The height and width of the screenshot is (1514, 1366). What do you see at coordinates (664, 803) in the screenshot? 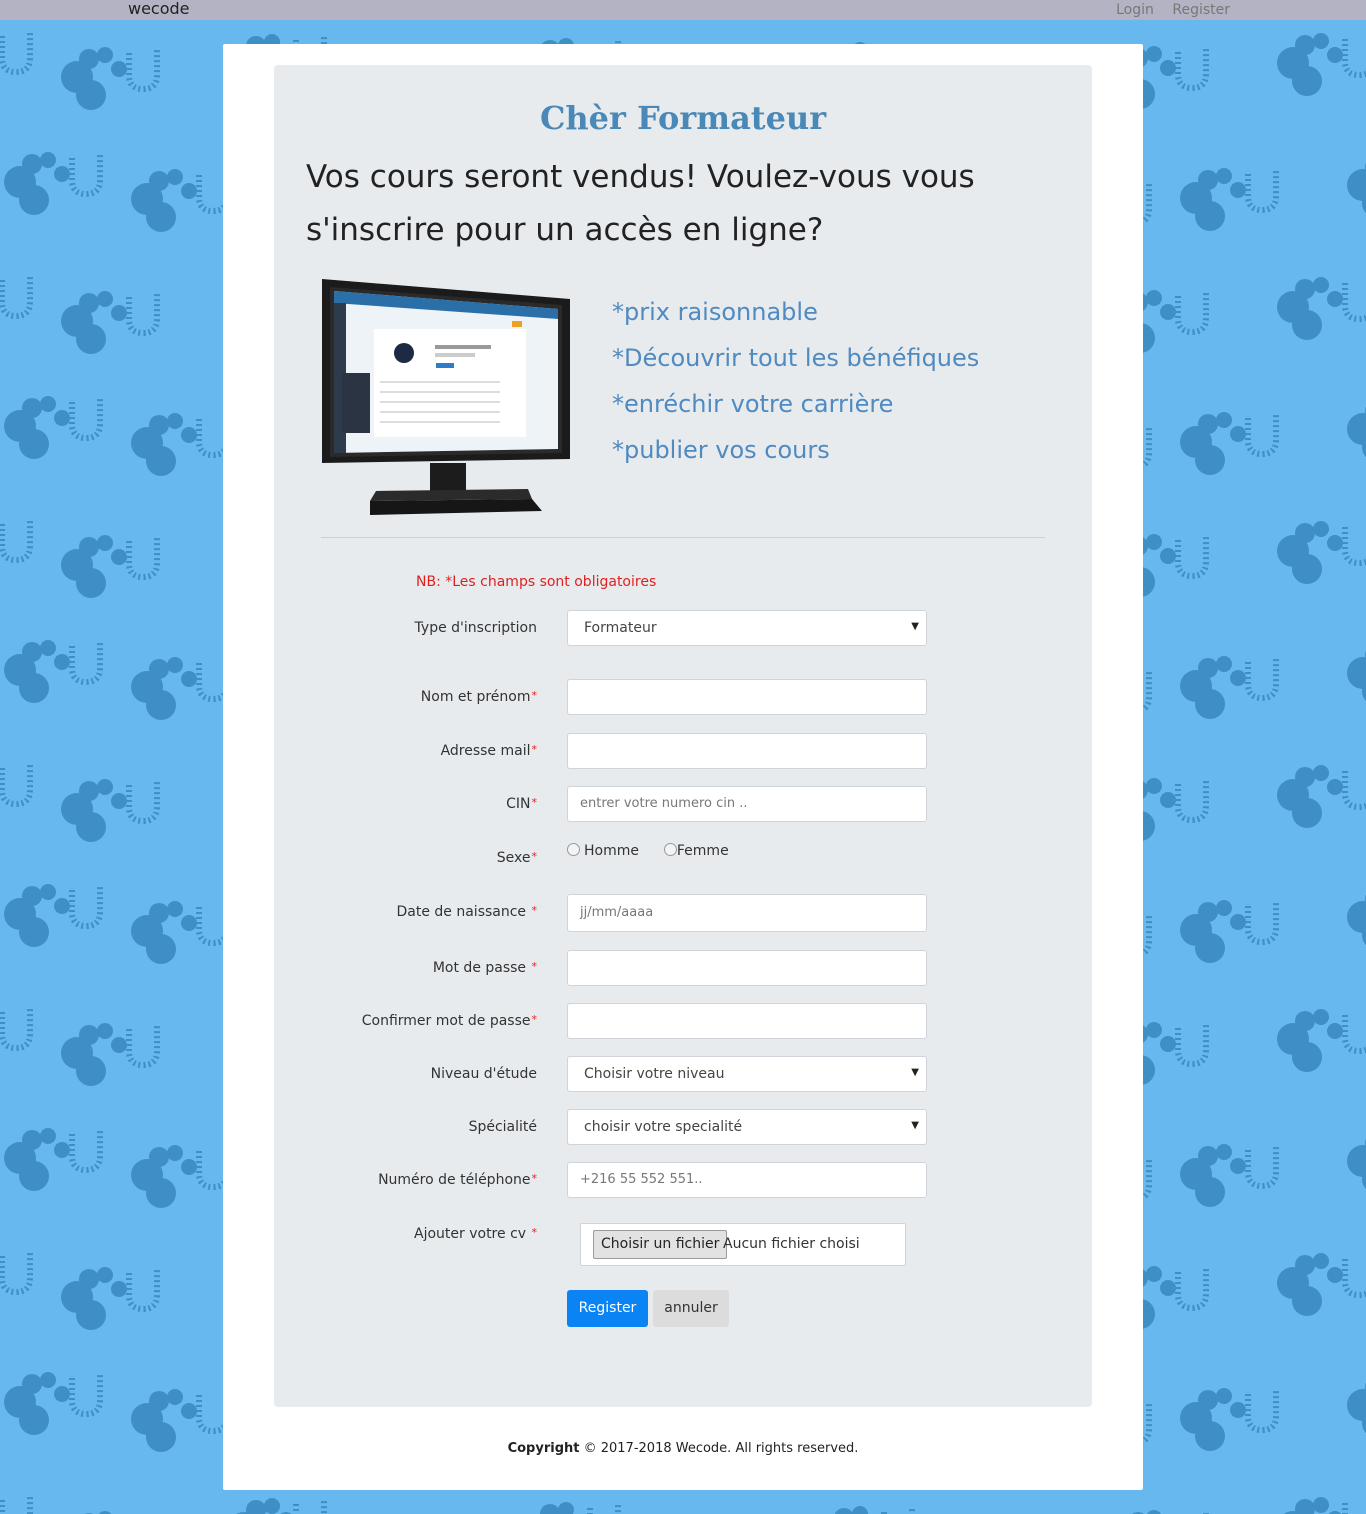
I see `cin-placeholder: entrer votre numero cin ..` at bounding box center [664, 803].